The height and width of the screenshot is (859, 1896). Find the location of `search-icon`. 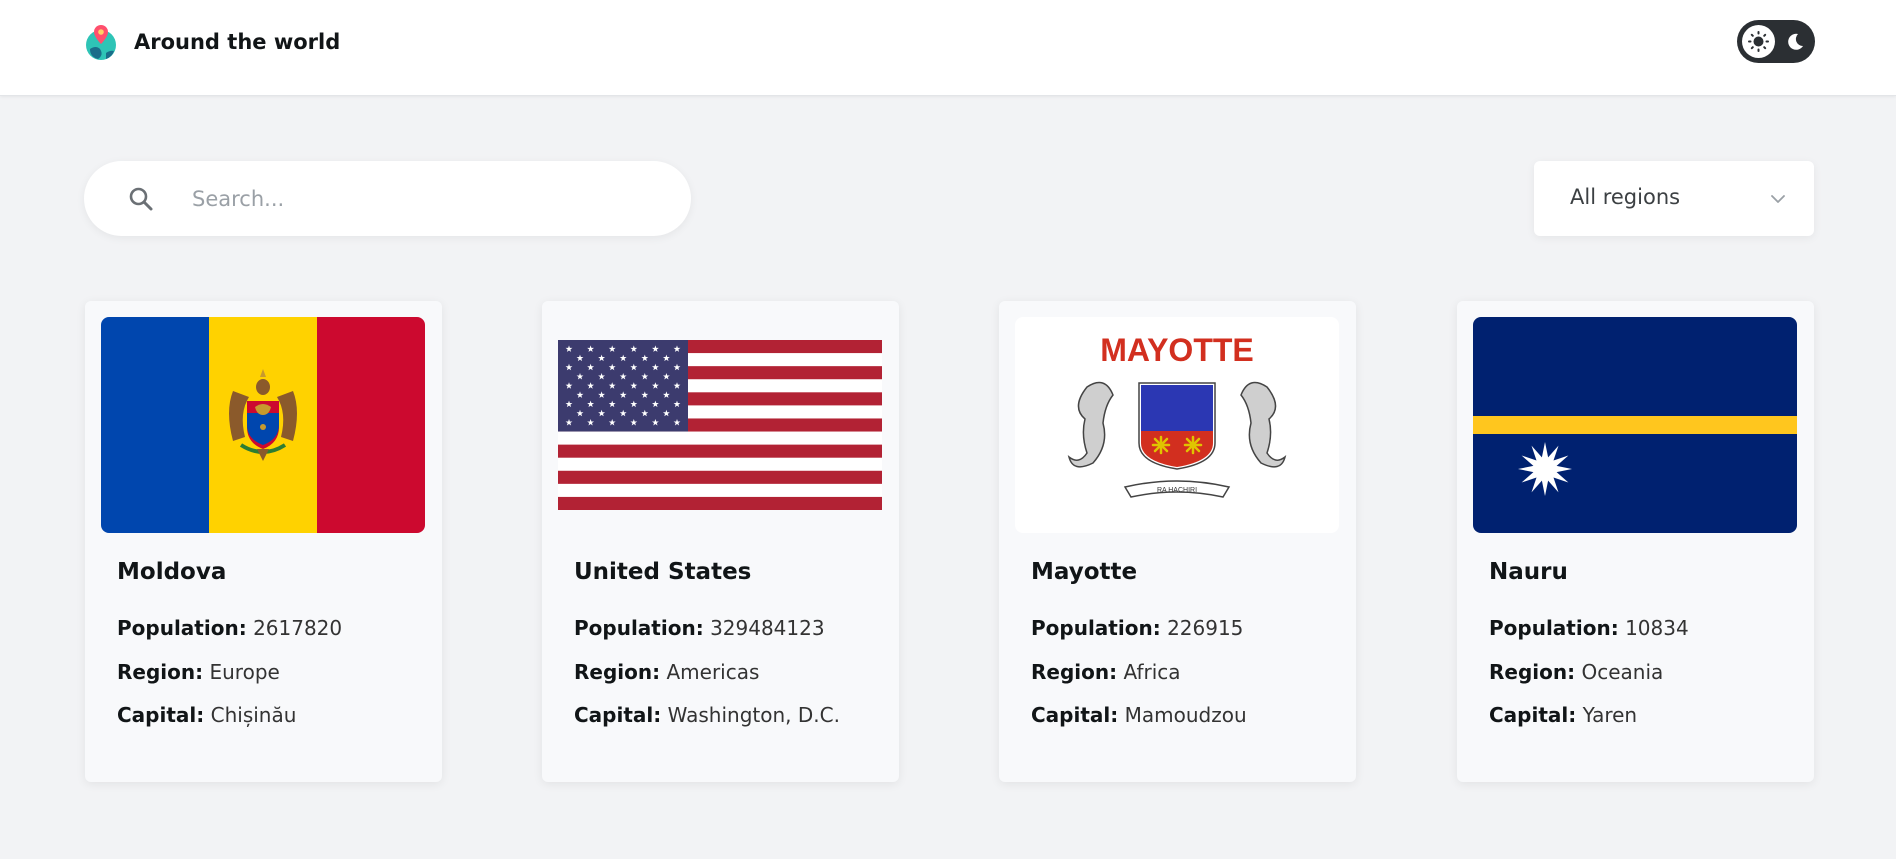

search-icon is located at coordinates (141, 199).